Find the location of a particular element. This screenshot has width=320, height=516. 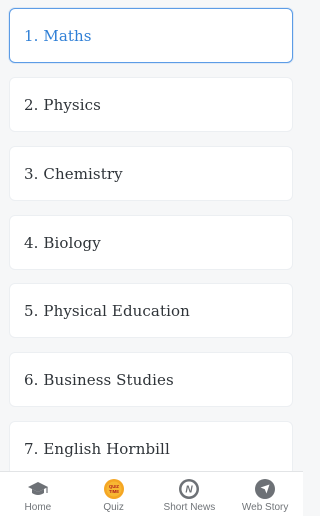

svg-text: TIME is located at coordinates (114, 491).